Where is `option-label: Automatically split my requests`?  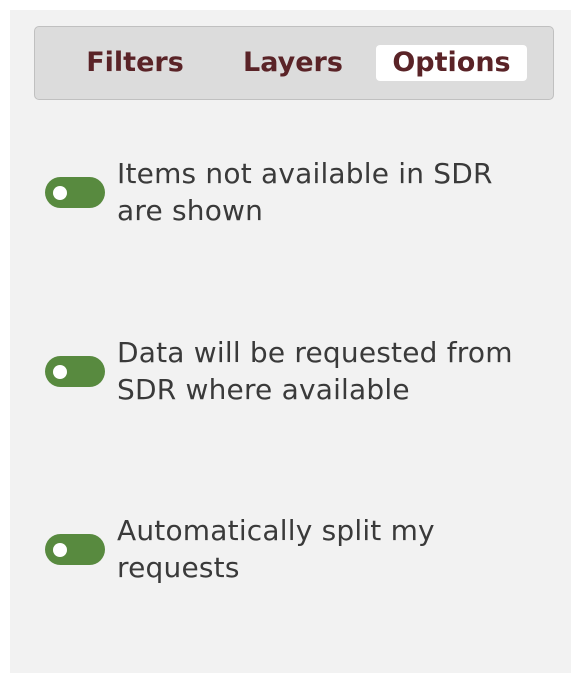
option-label: Automatically split my requests is located at coordinates (276, 549).